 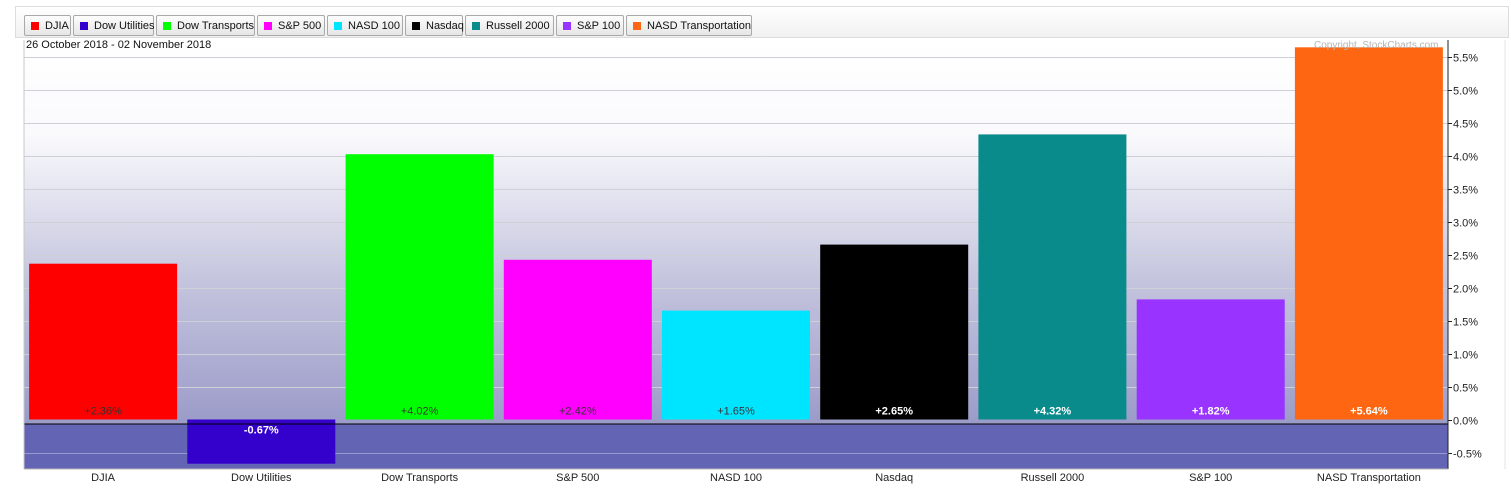 What do you see at coordinates (1368, 233) in the screenshot?
I see `bar-nasd-transportation` at bounding box center [1368, 233].